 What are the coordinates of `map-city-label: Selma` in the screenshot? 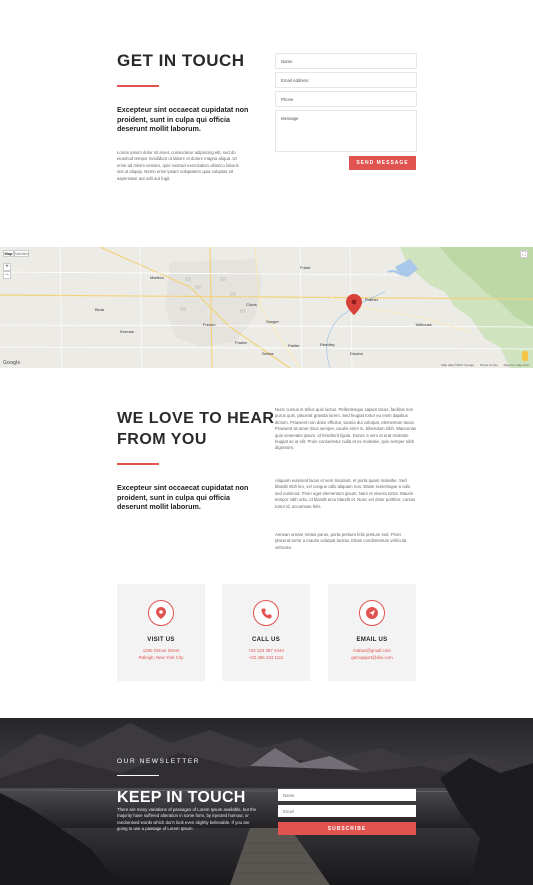 It's located at (268, 353).